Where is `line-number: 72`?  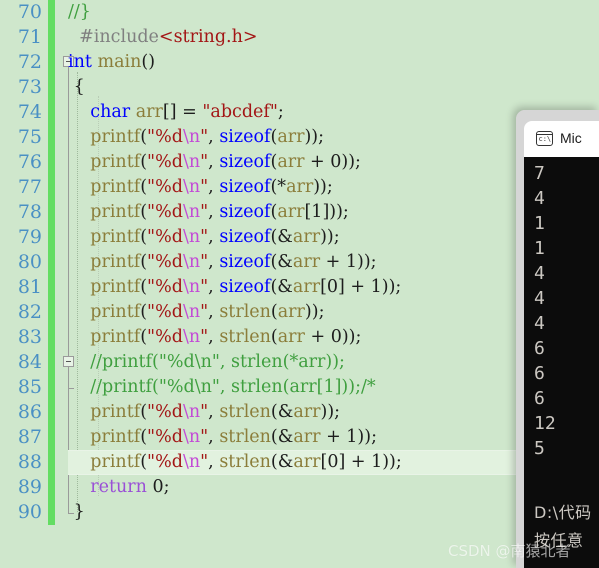 line-number: 72 is located at coordinates (29, 62).